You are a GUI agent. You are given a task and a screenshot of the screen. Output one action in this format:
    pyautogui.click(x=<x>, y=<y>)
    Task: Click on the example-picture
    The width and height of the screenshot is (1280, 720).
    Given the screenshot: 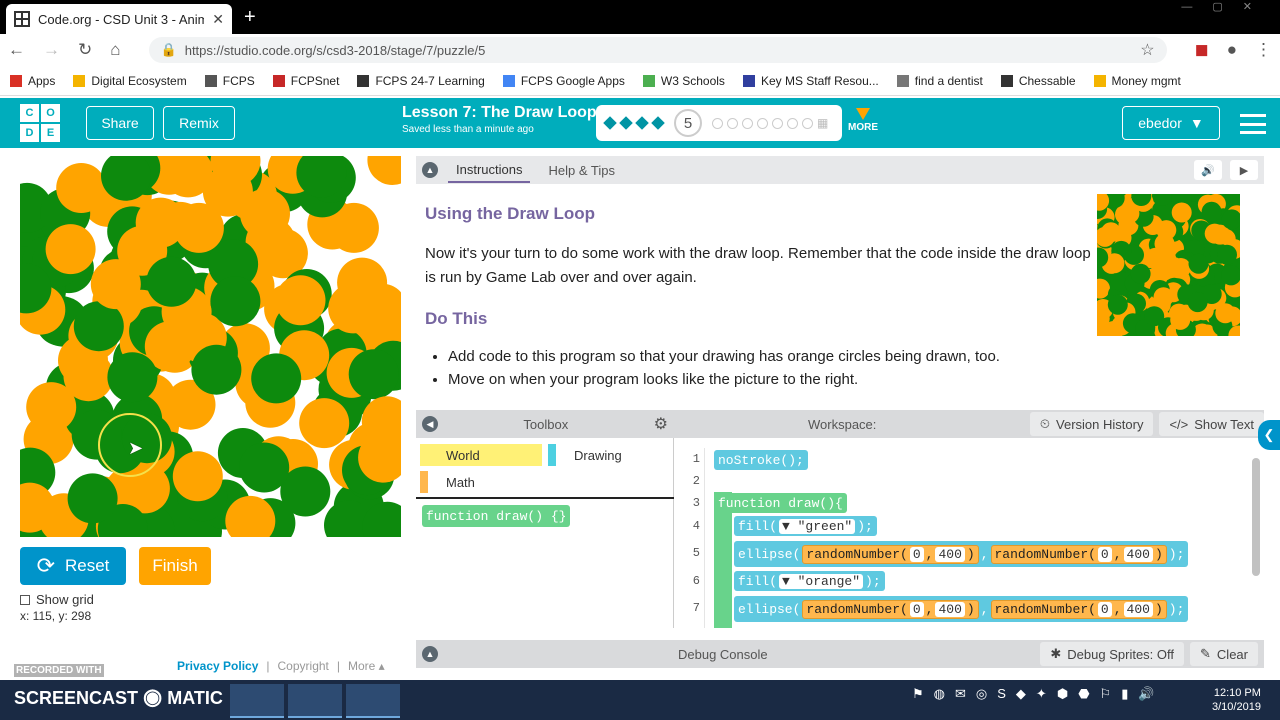 What is the action you would take?
    pyautogui.click(x=1168, y=265)
    